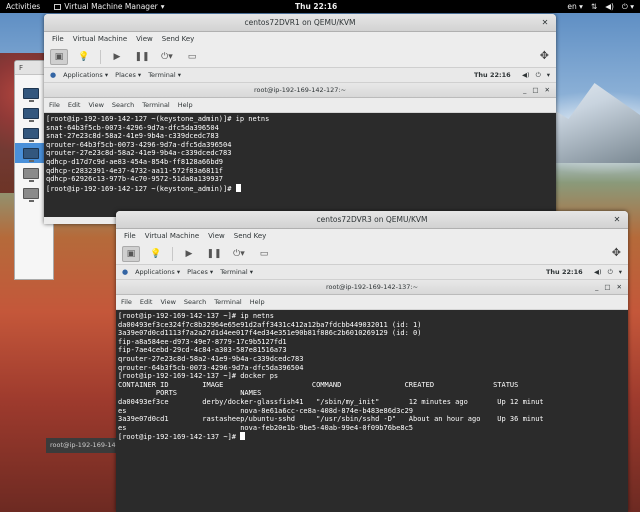 The width and height of the screenshot is (640, 512). Describe the element at coordinates (179, 437) in the screenshot. I see `terminal-prompt: [root@ip-192-169-142-137 ~]#` at that location.